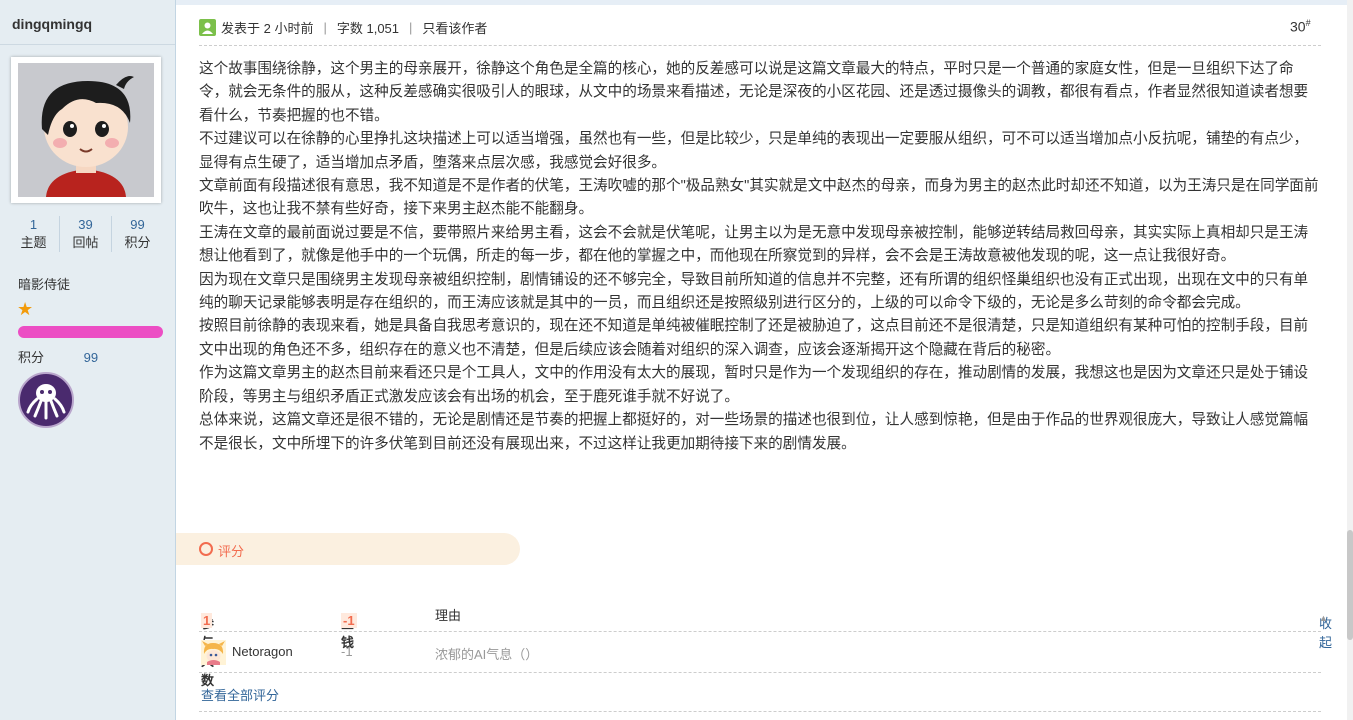 This screenshot has width=1353, height=720. Describe the element at coordinates (91, 357) in the screenshot. I see `score-value: 99` at that location.